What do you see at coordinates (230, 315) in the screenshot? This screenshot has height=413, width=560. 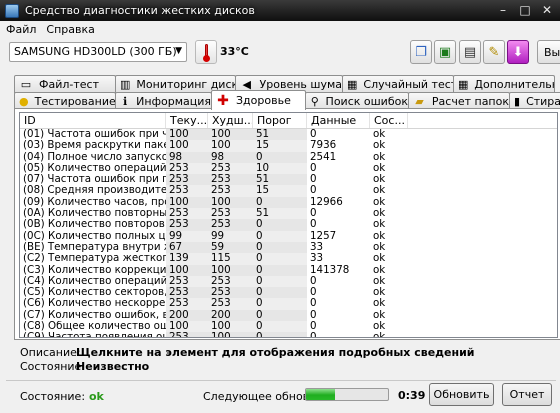 I see `cell-worst: 200` at bounding box center [230, 315].